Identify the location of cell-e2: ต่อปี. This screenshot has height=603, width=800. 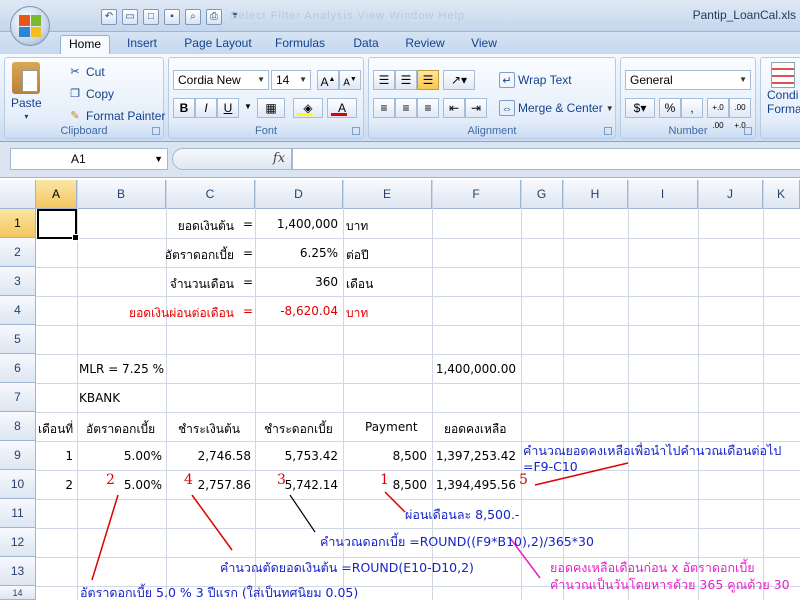
(357, 255).